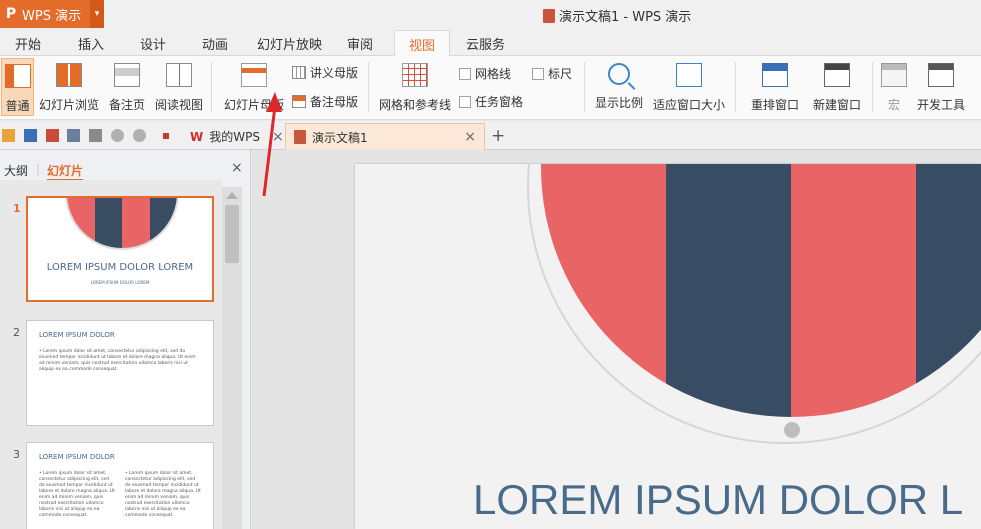 This screenshot has width=981, height=529. What do you see at coordinates (941, 75) in the screenshot?
I see `developer-tools-icon` at bounding box center [941, 75].